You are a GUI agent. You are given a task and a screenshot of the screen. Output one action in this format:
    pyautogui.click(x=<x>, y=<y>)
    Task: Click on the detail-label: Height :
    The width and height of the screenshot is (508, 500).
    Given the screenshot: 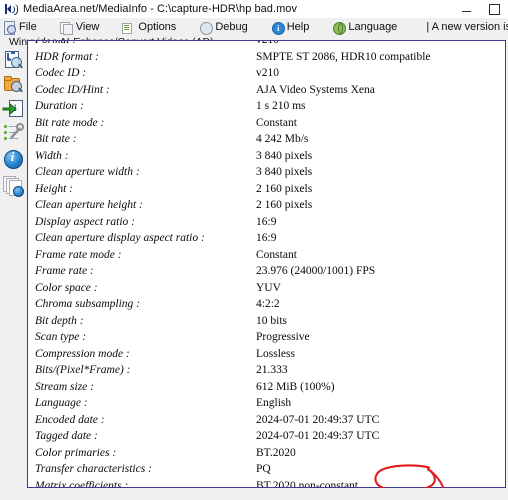 What is the action you would take?
    pyautogui.click(x=54, y=188)
    